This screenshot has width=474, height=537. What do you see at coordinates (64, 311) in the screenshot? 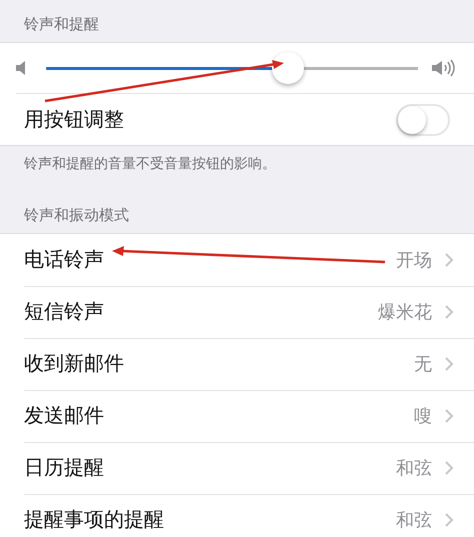
I see `row-label: 短信铃声` at bounding box center [64, 311].